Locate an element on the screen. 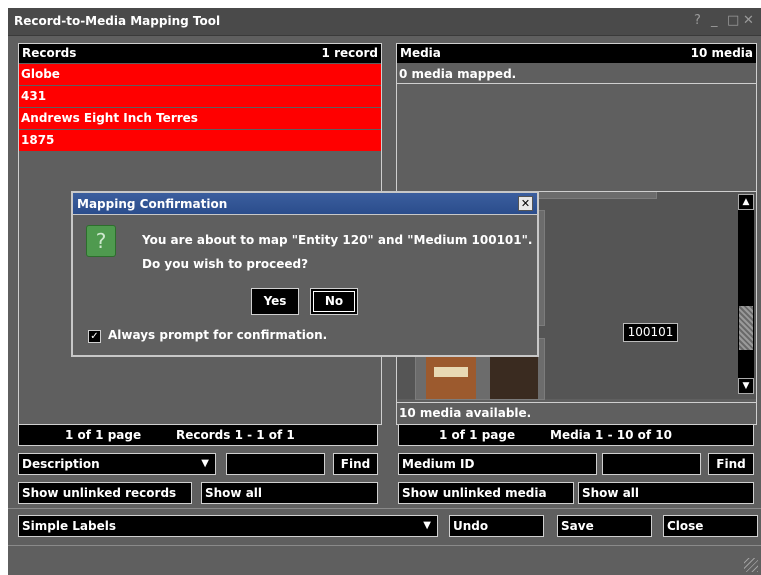 The height and width of the screenshot is (575, 761). record-field-date: 1875 is located at coordinates (200, 140).